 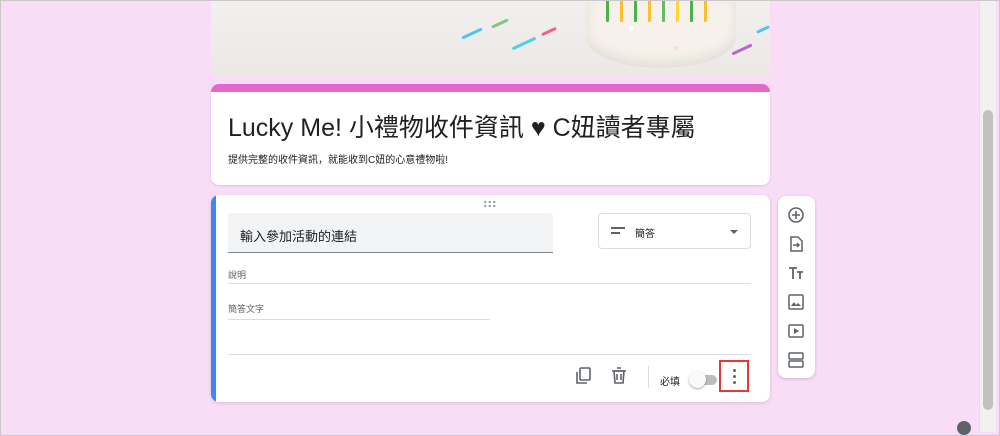 I want to click on description-field: 說明, so click(x=237, y=274).